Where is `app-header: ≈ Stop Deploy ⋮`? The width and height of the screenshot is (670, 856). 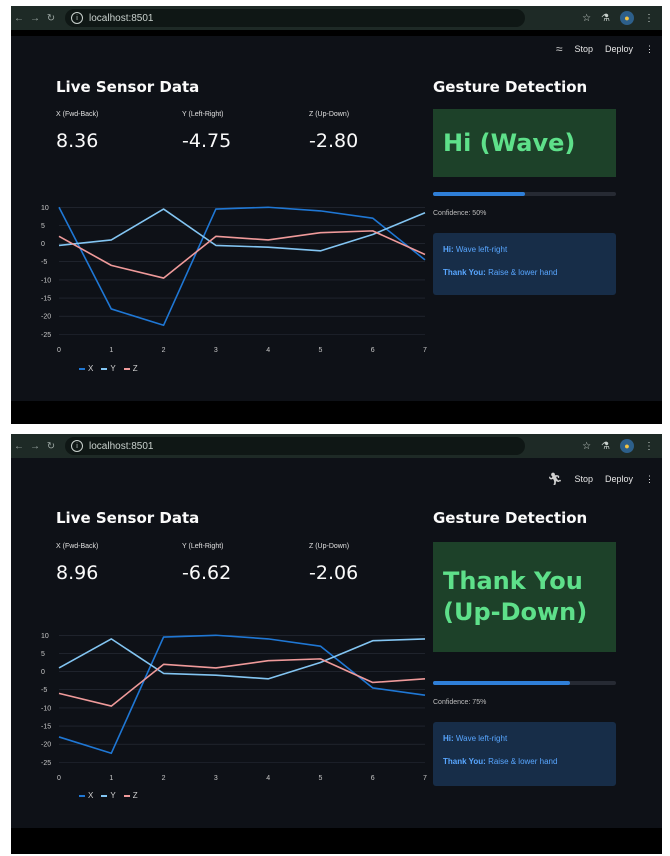 app-header: ≈ Stop Deploy ⋮ is located at coordinates (605, 49).